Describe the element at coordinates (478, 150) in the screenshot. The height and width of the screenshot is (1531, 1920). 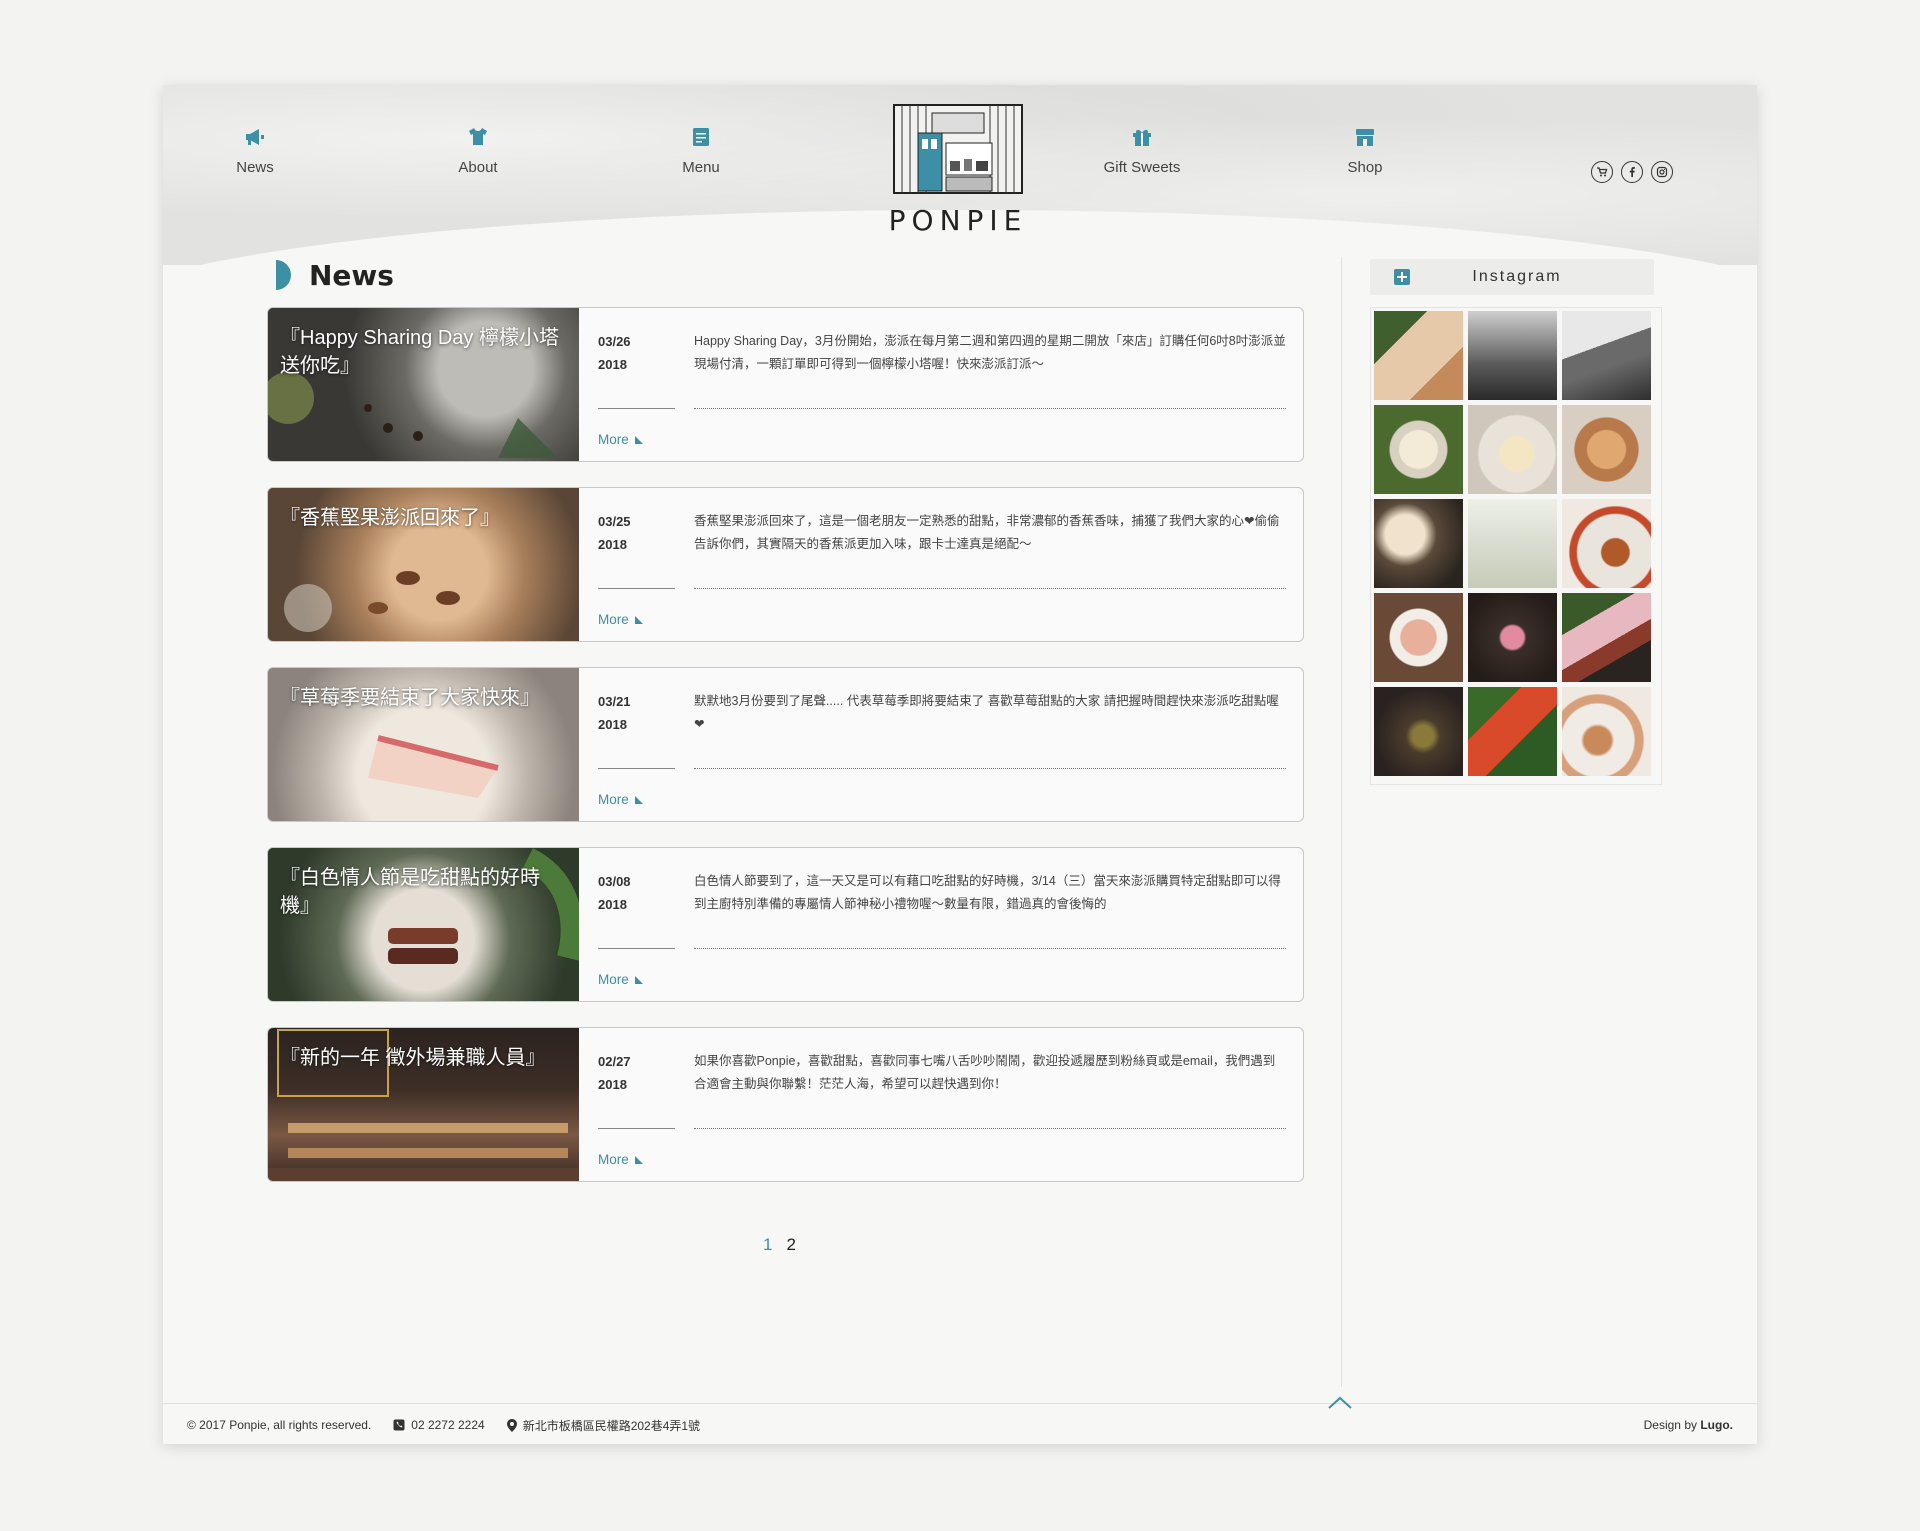
I see `nav-about: About` at that location.